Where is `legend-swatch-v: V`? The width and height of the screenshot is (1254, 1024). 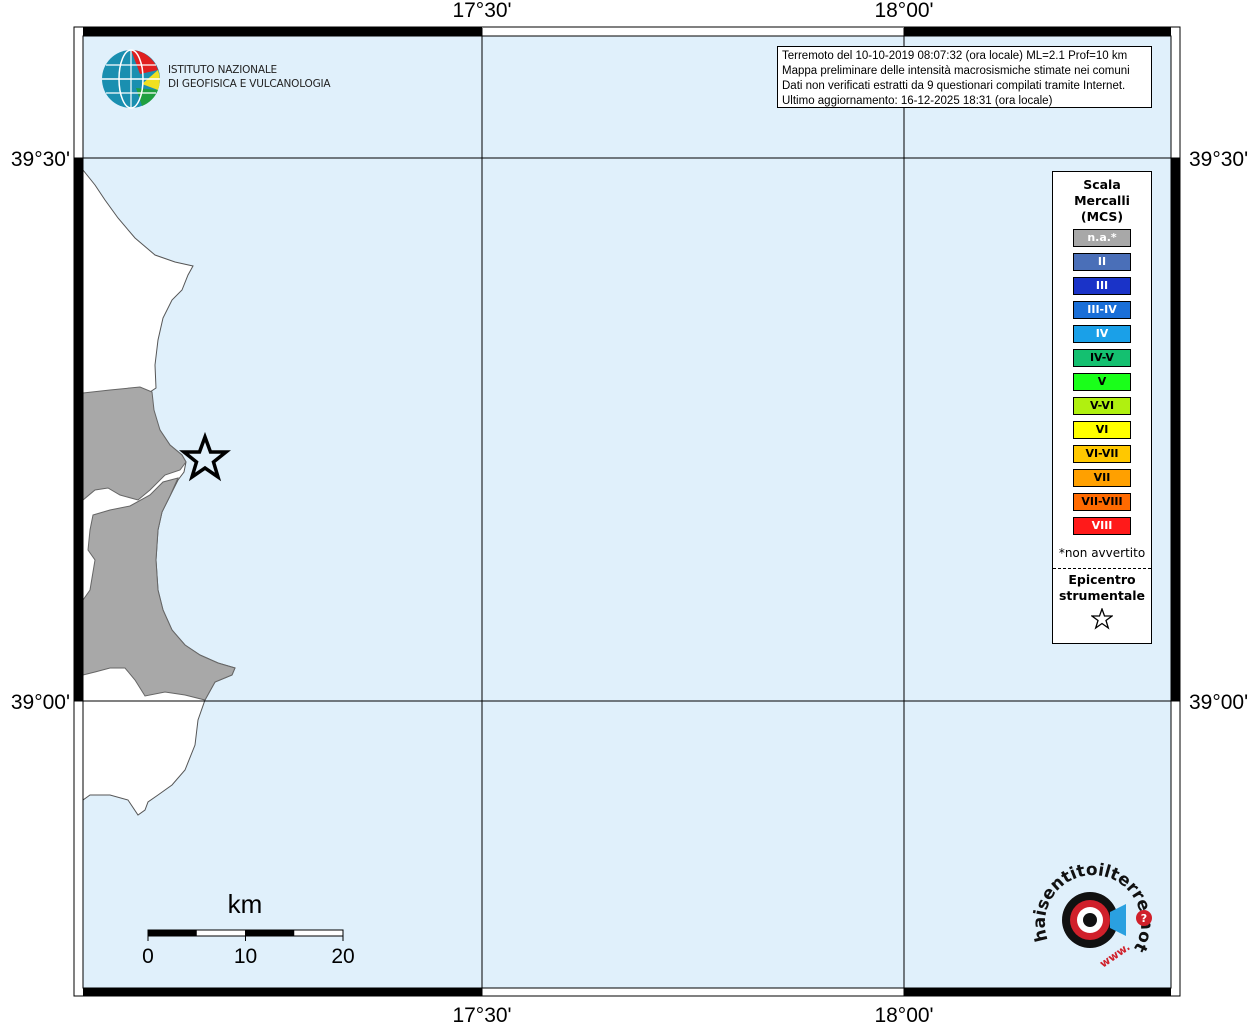
legend-swatch-v: V is located at coordinates (1102, 382).